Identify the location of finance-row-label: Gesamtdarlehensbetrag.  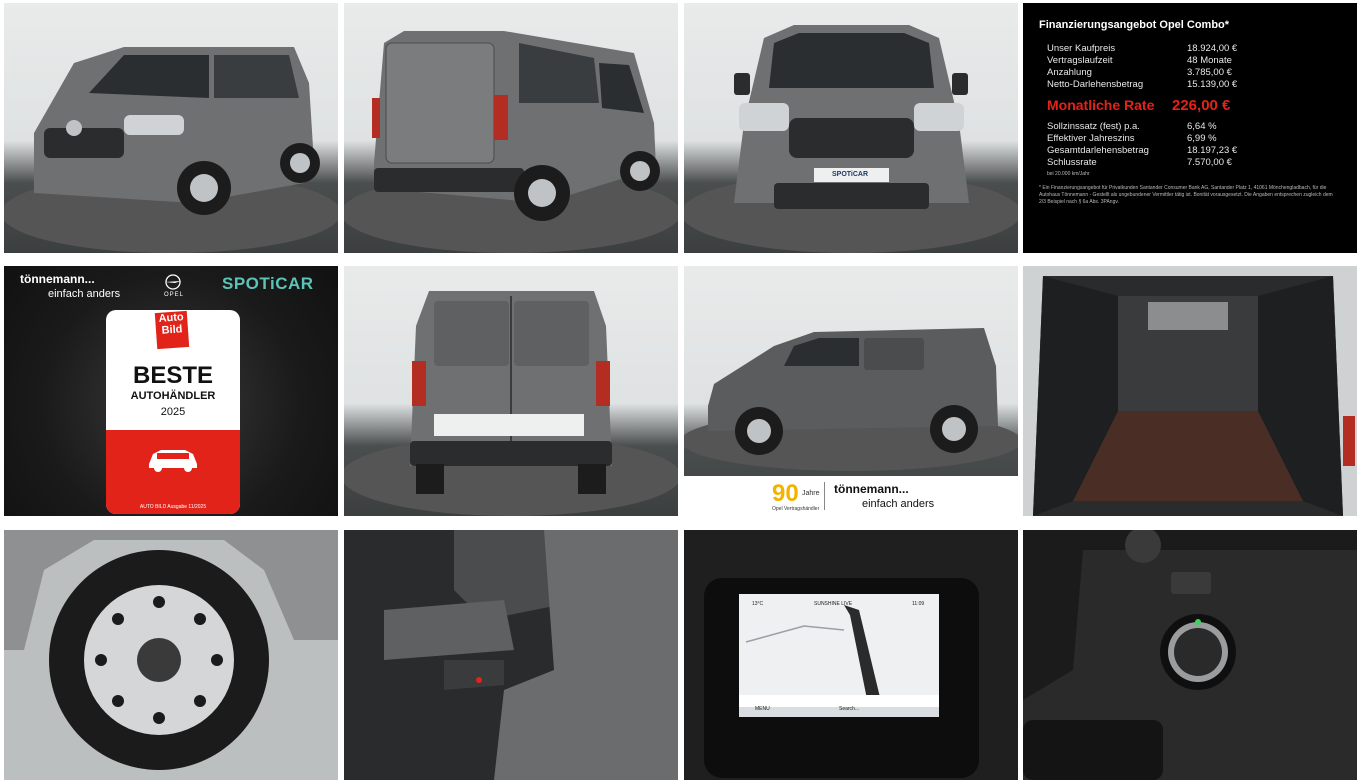
(1098, 150).